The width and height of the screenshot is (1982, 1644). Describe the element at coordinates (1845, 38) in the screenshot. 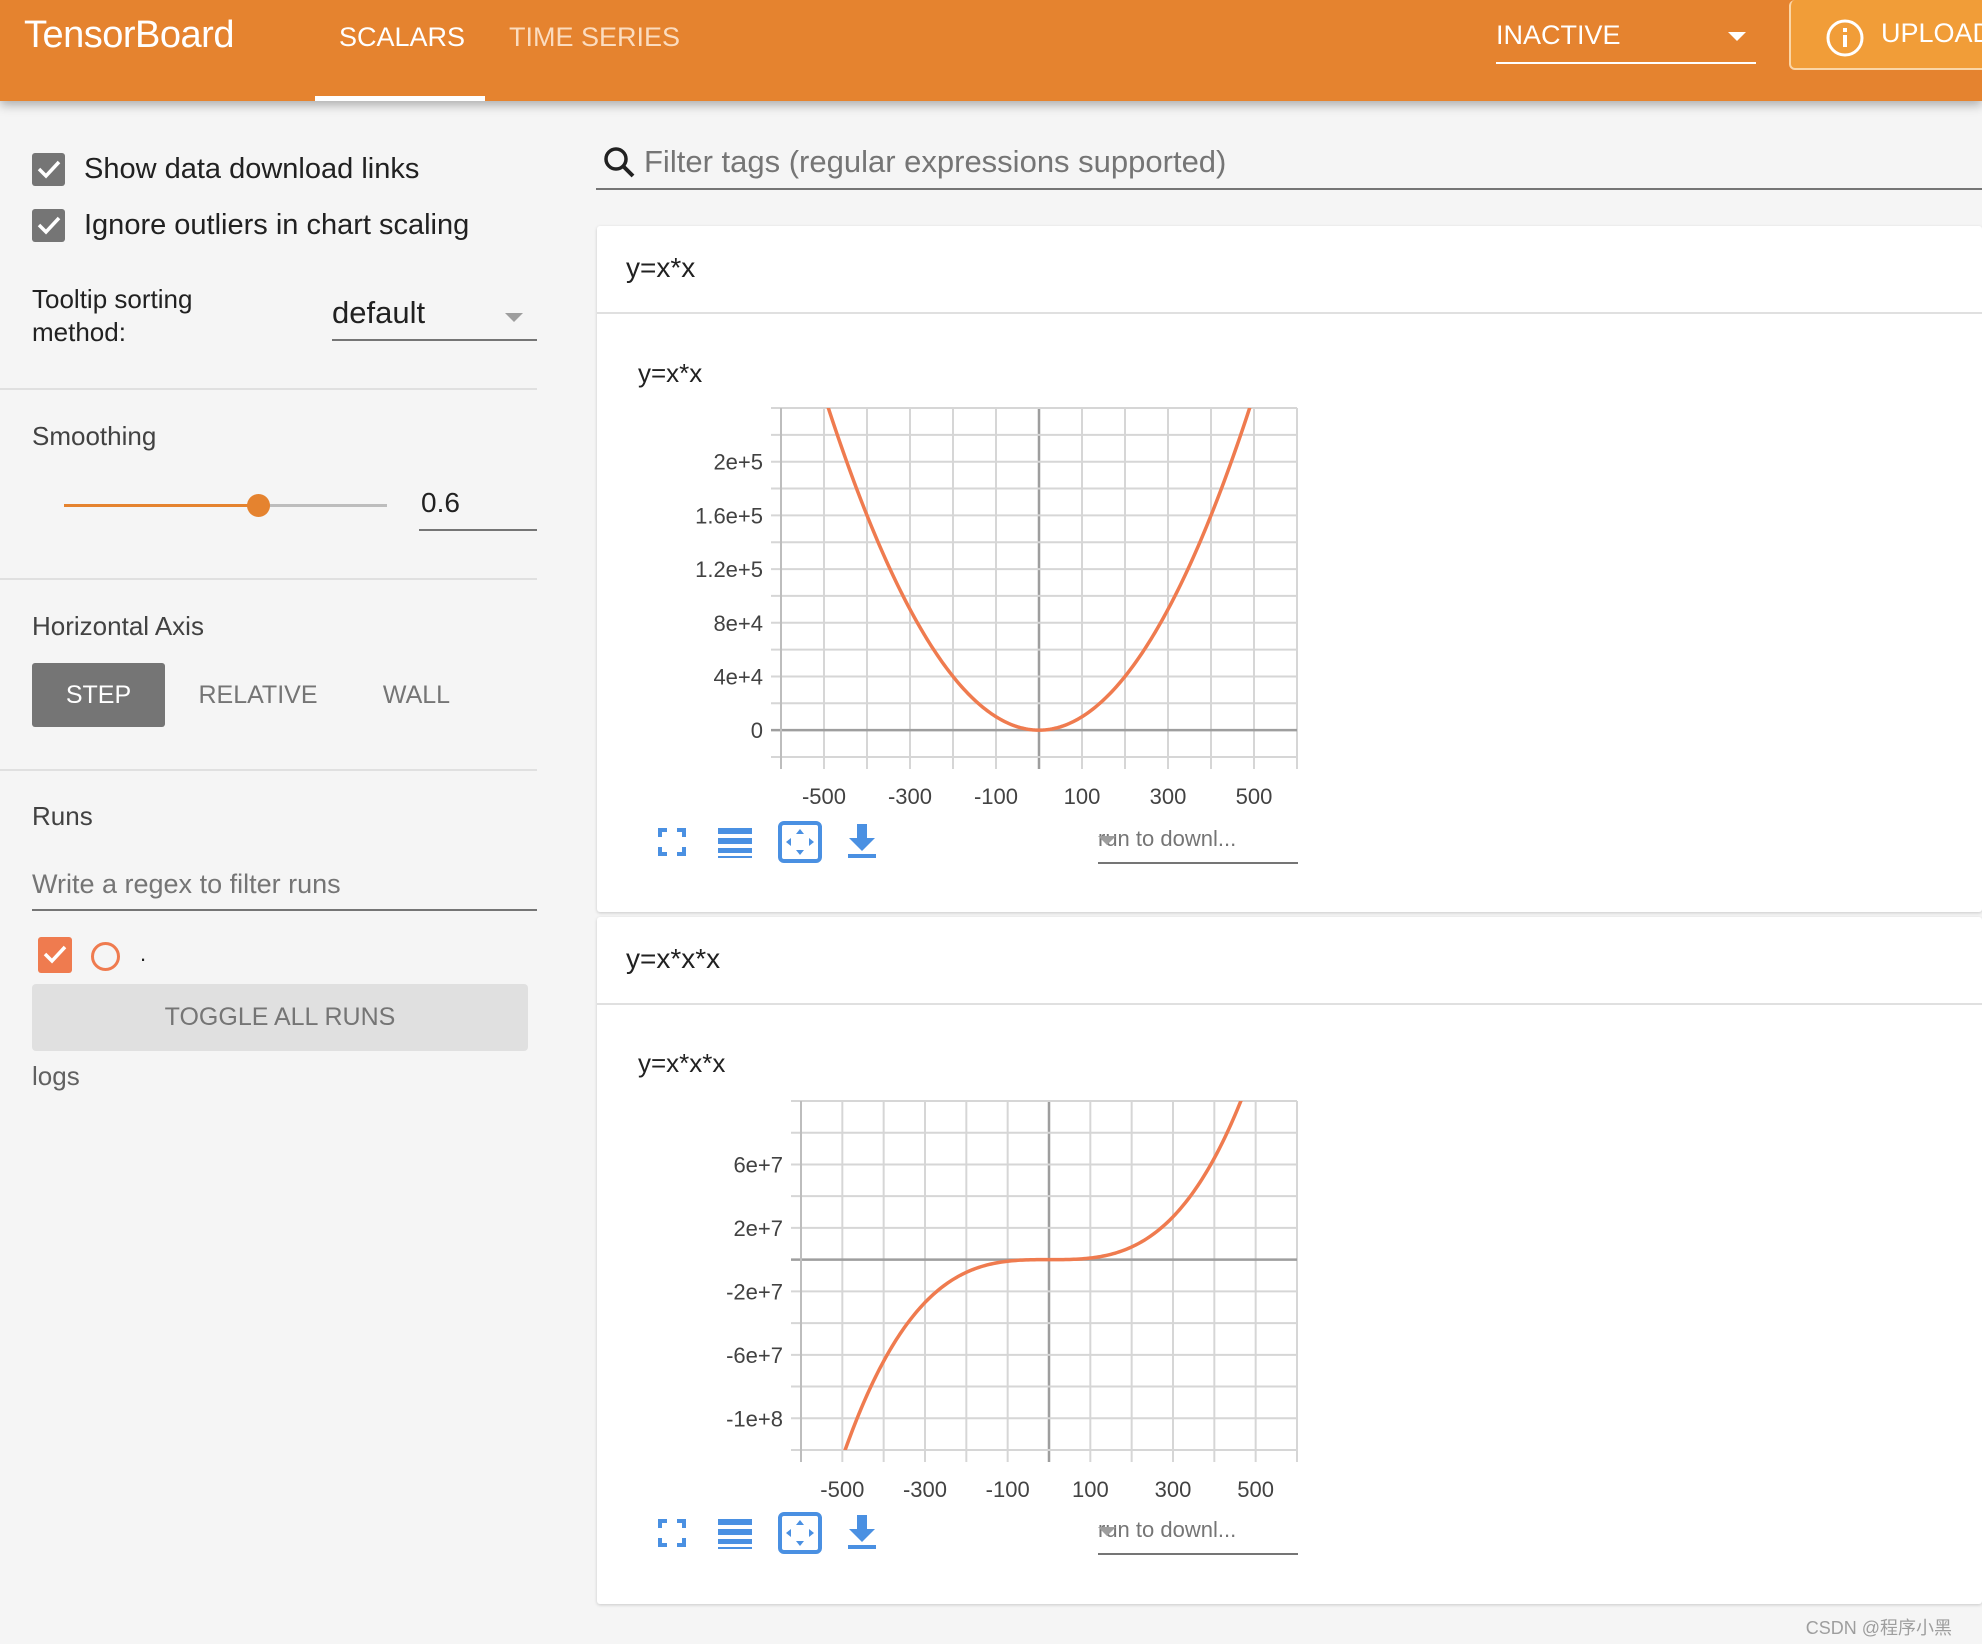

I see `info-icon` at that location.